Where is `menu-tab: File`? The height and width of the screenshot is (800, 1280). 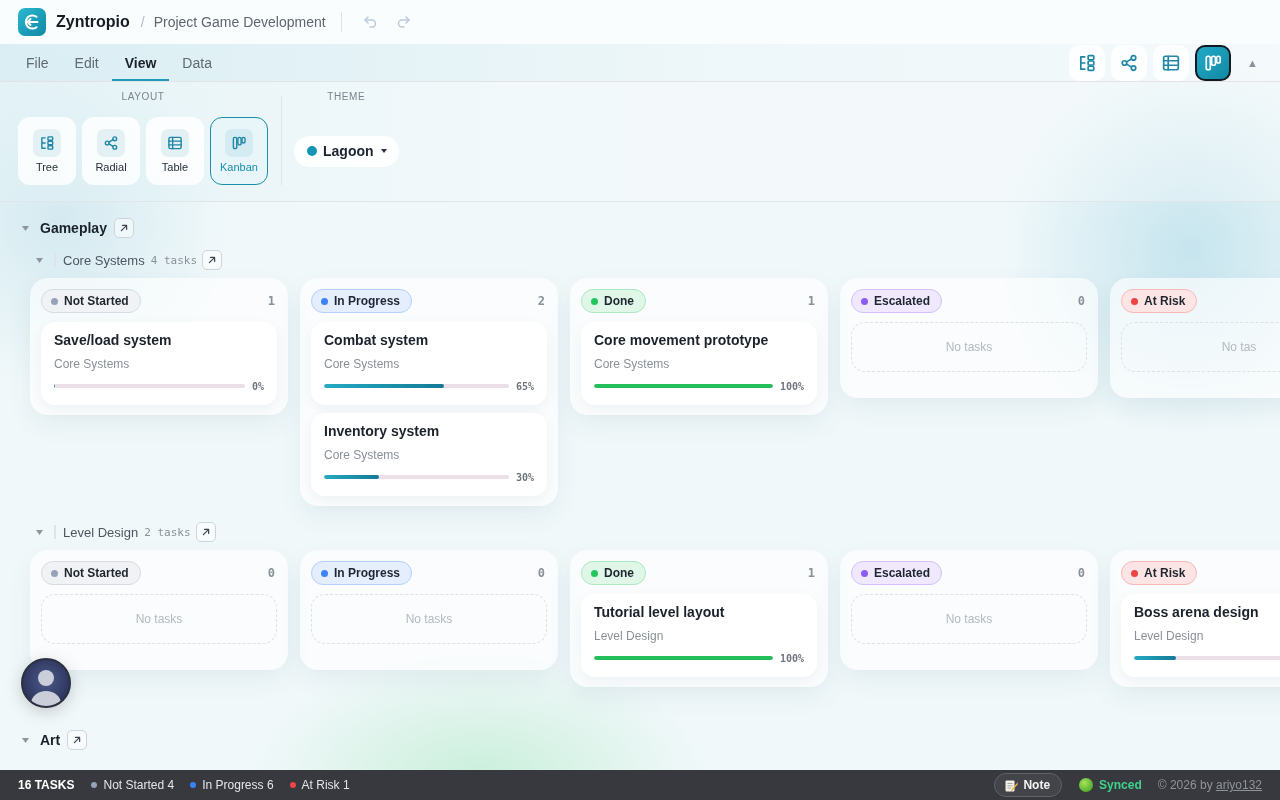 menu-tab: File is located at coordinates (37, 62).